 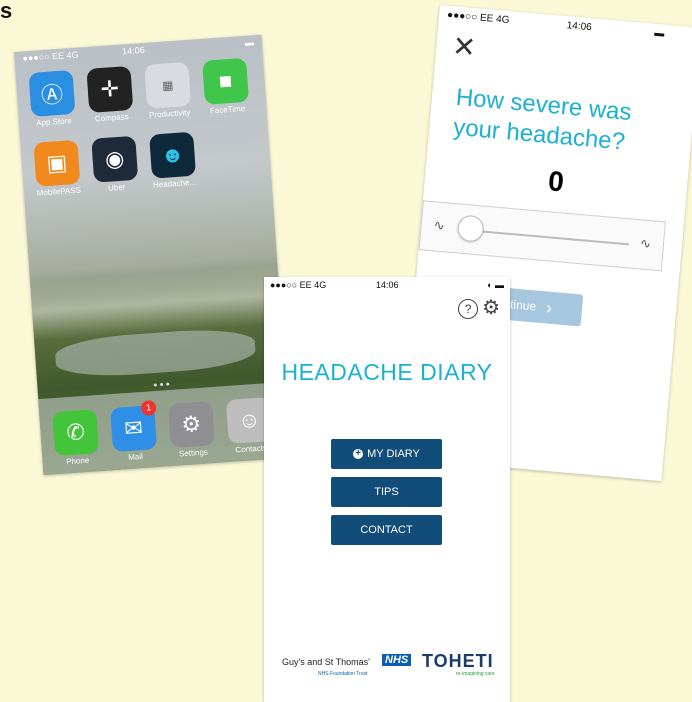 I want to click on toheti-subtitle: re-imagining care, so click(x=475, y=674).